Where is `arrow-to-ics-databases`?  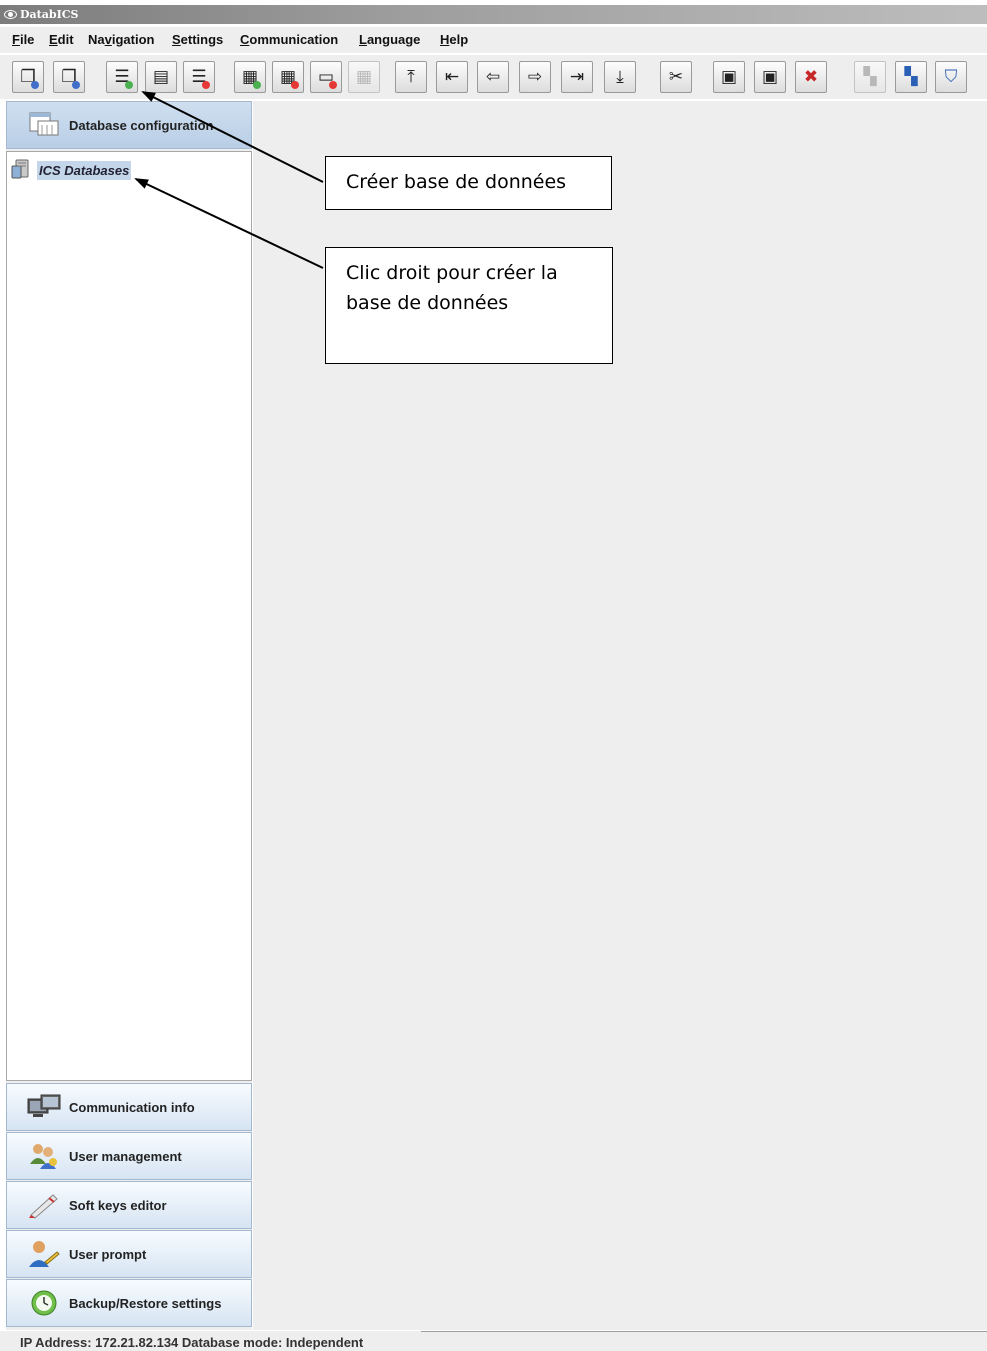 arrow-to-ics-databases is located at coordinates (229, 223).